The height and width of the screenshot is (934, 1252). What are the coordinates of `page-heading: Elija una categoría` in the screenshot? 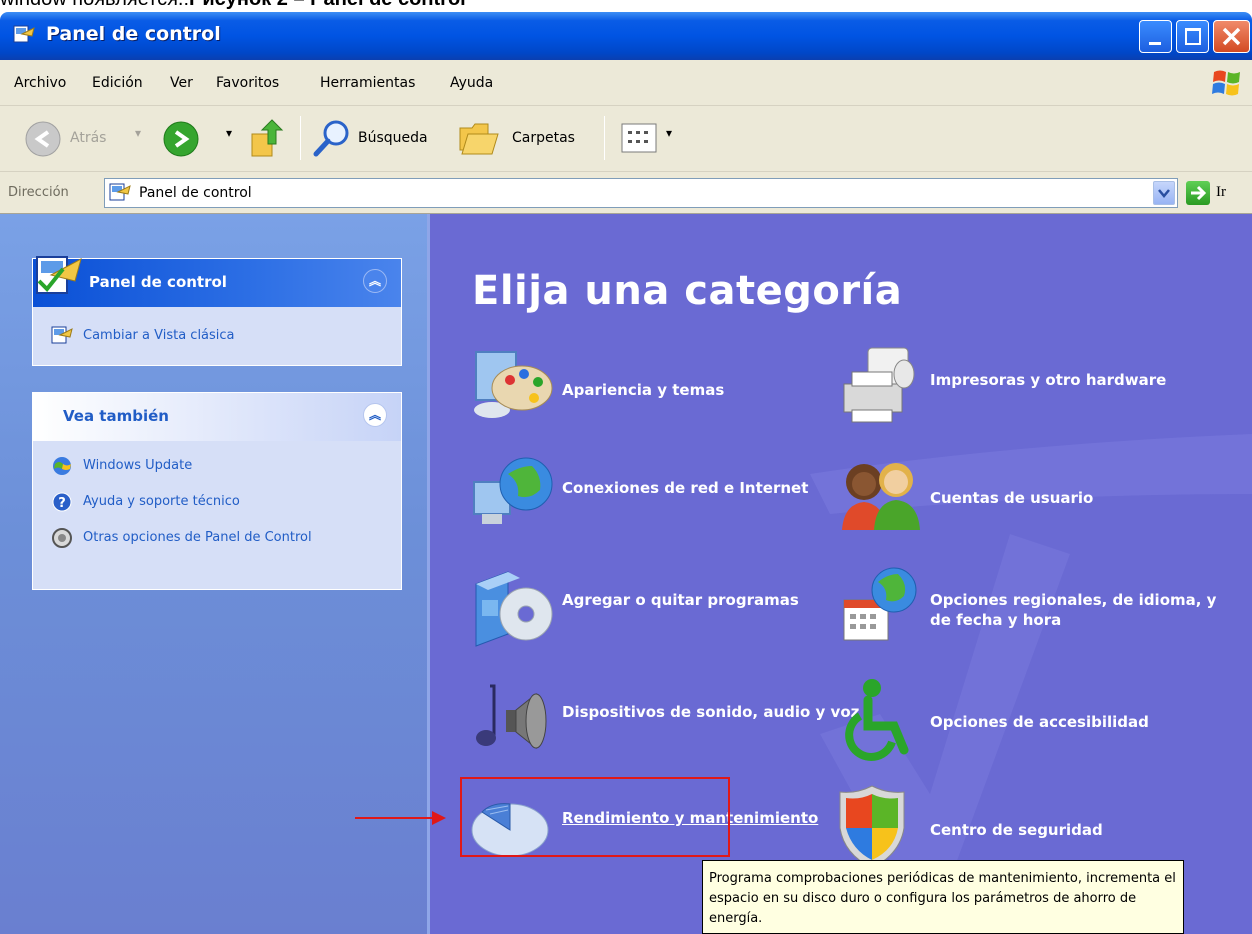 It's located at (687, 291).